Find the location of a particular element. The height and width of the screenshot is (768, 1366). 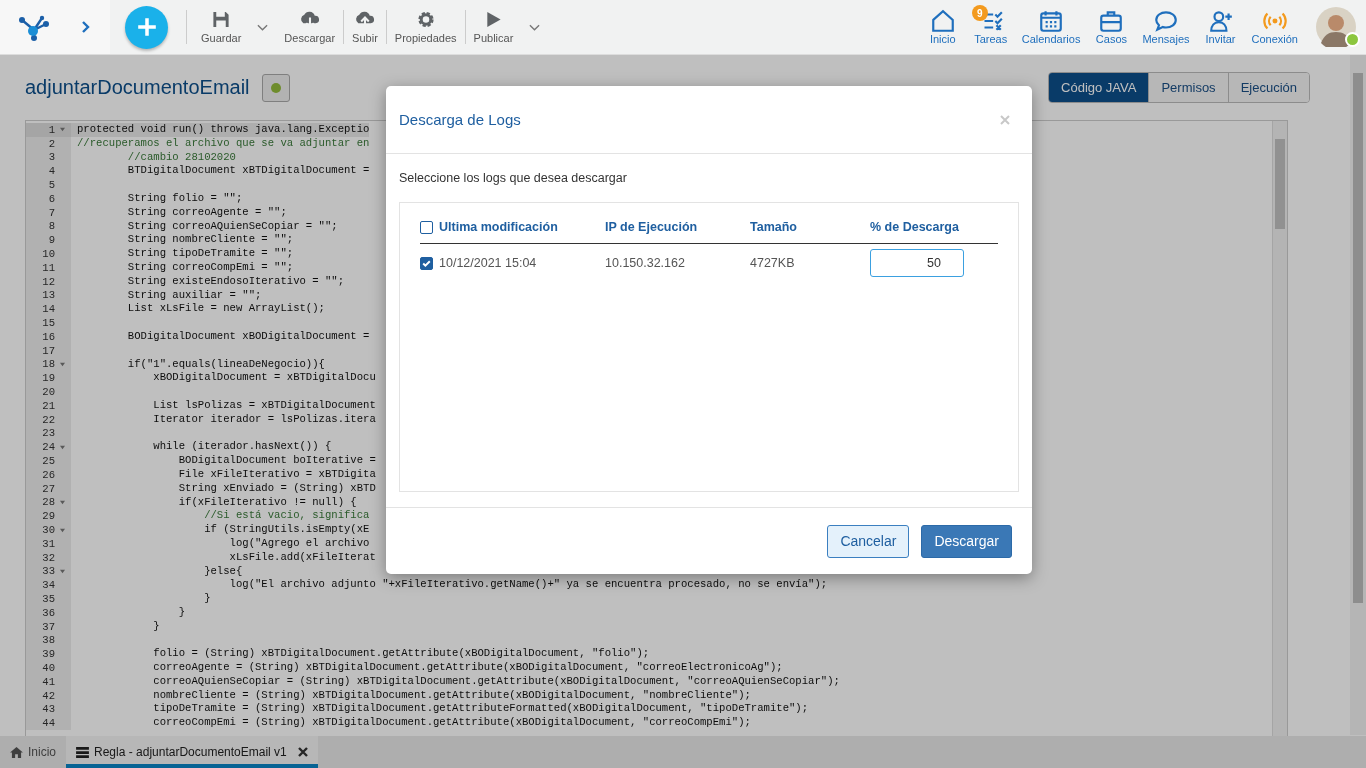

user-avatar is located at coordinates (1336, 27).